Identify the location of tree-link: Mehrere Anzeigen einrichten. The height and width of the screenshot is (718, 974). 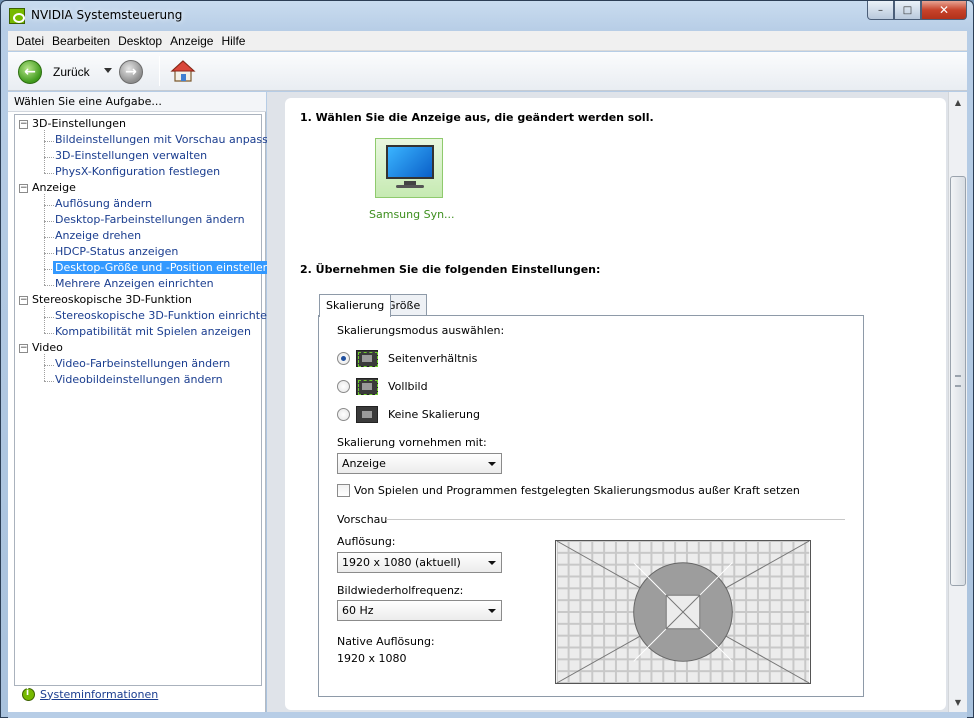
(134, 283).